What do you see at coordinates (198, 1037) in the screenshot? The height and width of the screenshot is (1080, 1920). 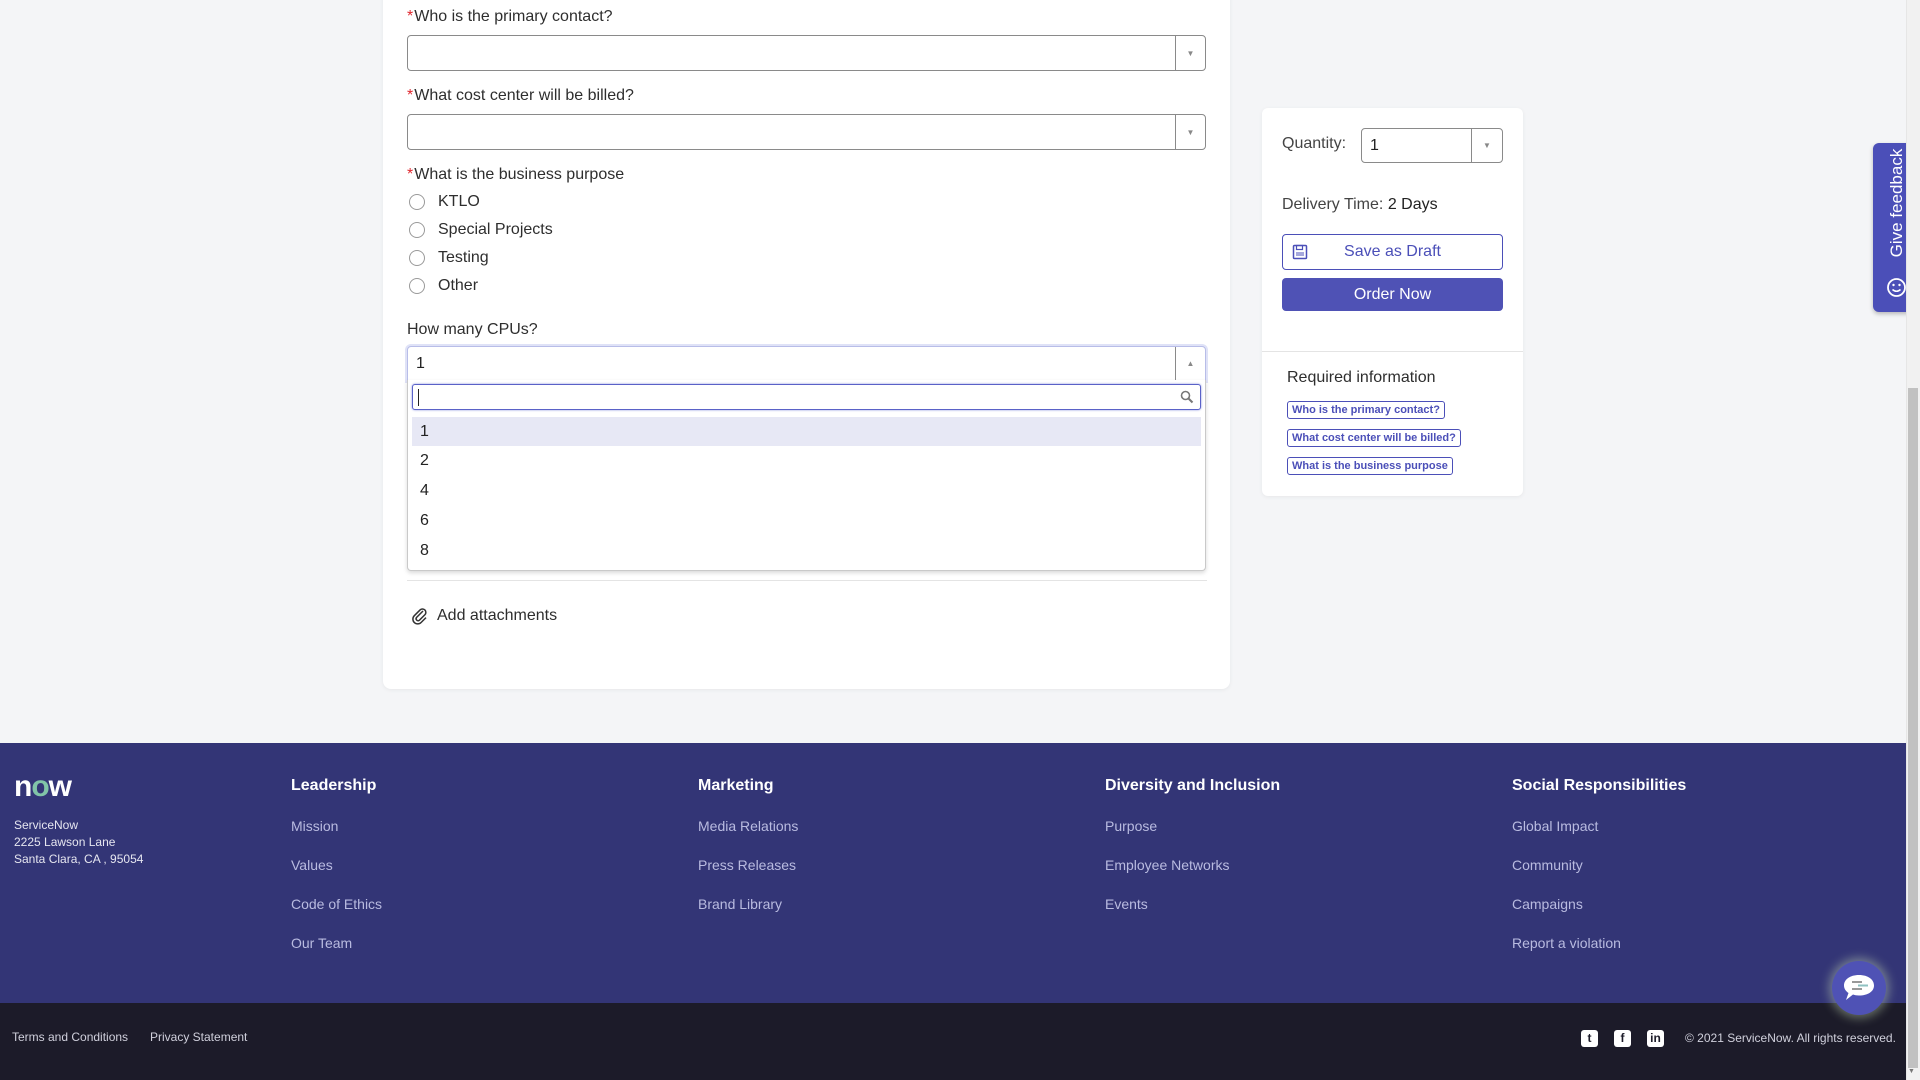 I see `privacy-link: Privacy Statement` at bounding box center [198, 1037].